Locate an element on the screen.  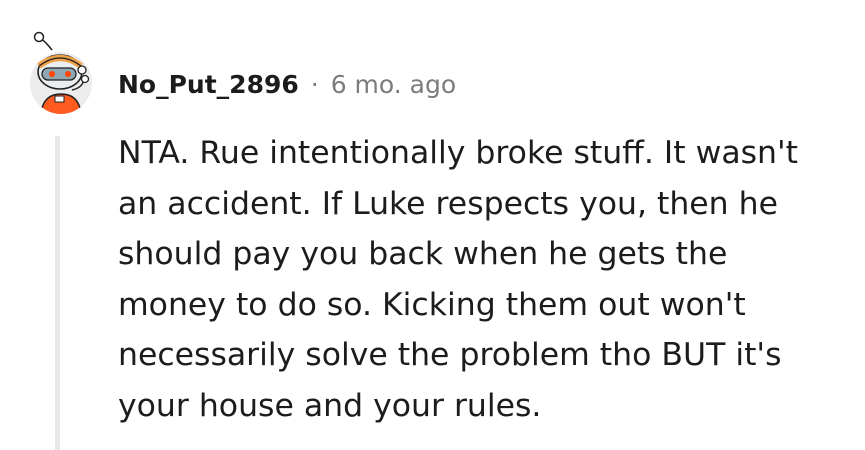
user-avatar is located at coordinates (61, 71).